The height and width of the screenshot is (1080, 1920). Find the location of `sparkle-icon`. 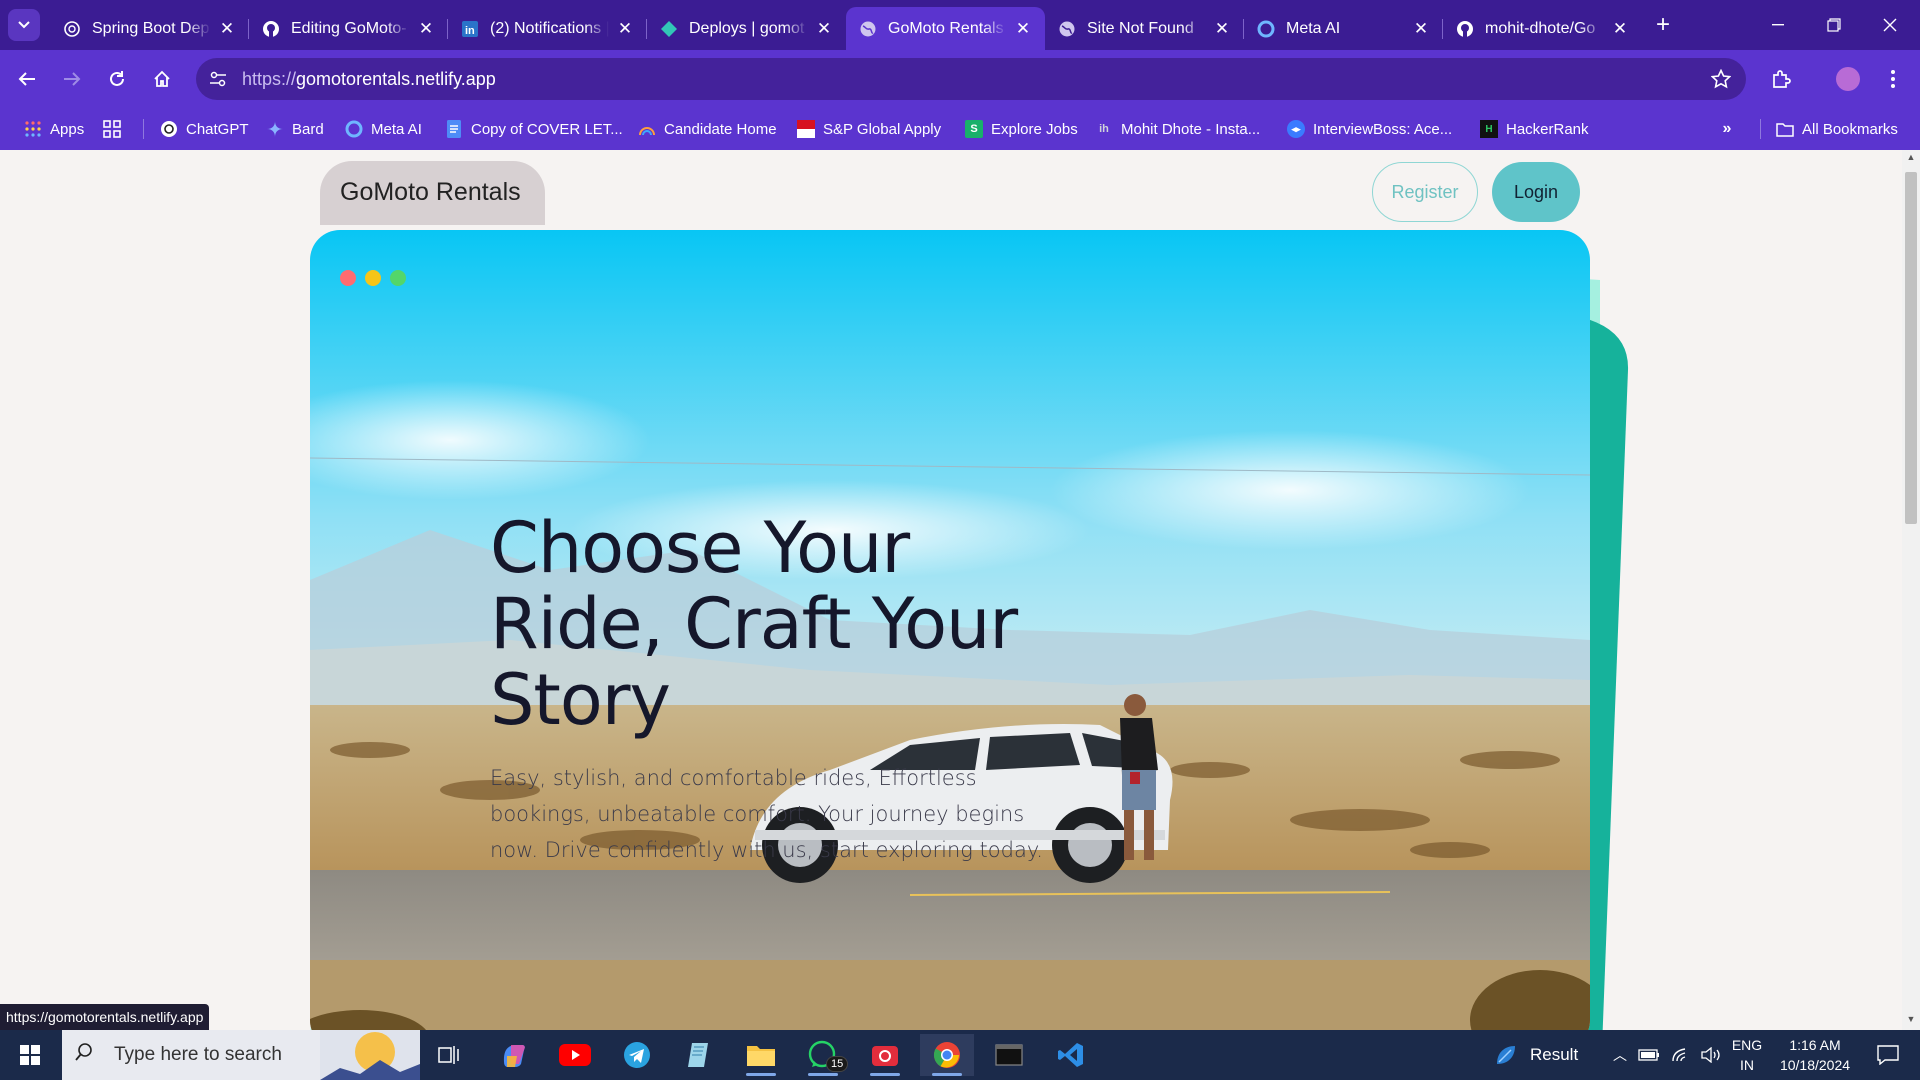

sparkle-icon is located at coordinates (275, 129).